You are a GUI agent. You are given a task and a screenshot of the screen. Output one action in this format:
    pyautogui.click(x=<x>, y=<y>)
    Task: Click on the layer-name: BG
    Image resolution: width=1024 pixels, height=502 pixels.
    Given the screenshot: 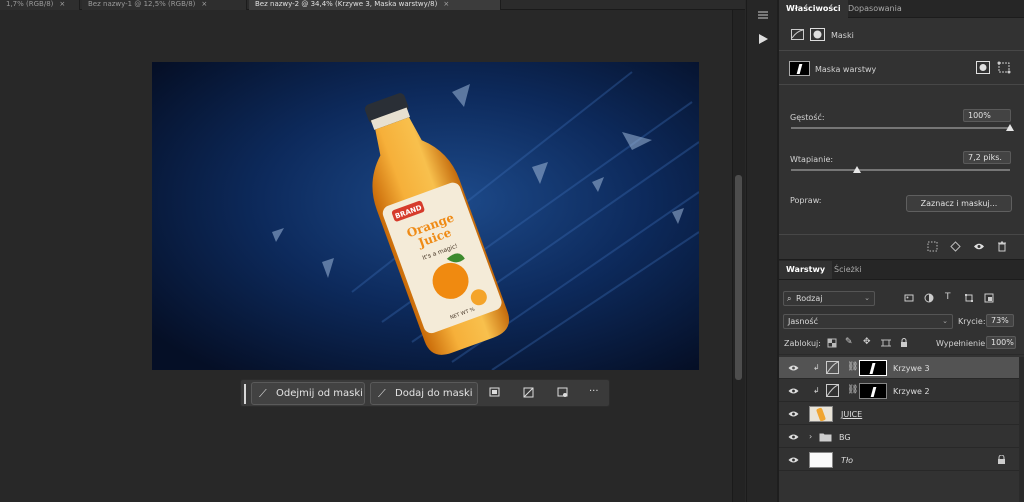 What is the action you would take?
    pyautogui.click(x=845, y=437)
    